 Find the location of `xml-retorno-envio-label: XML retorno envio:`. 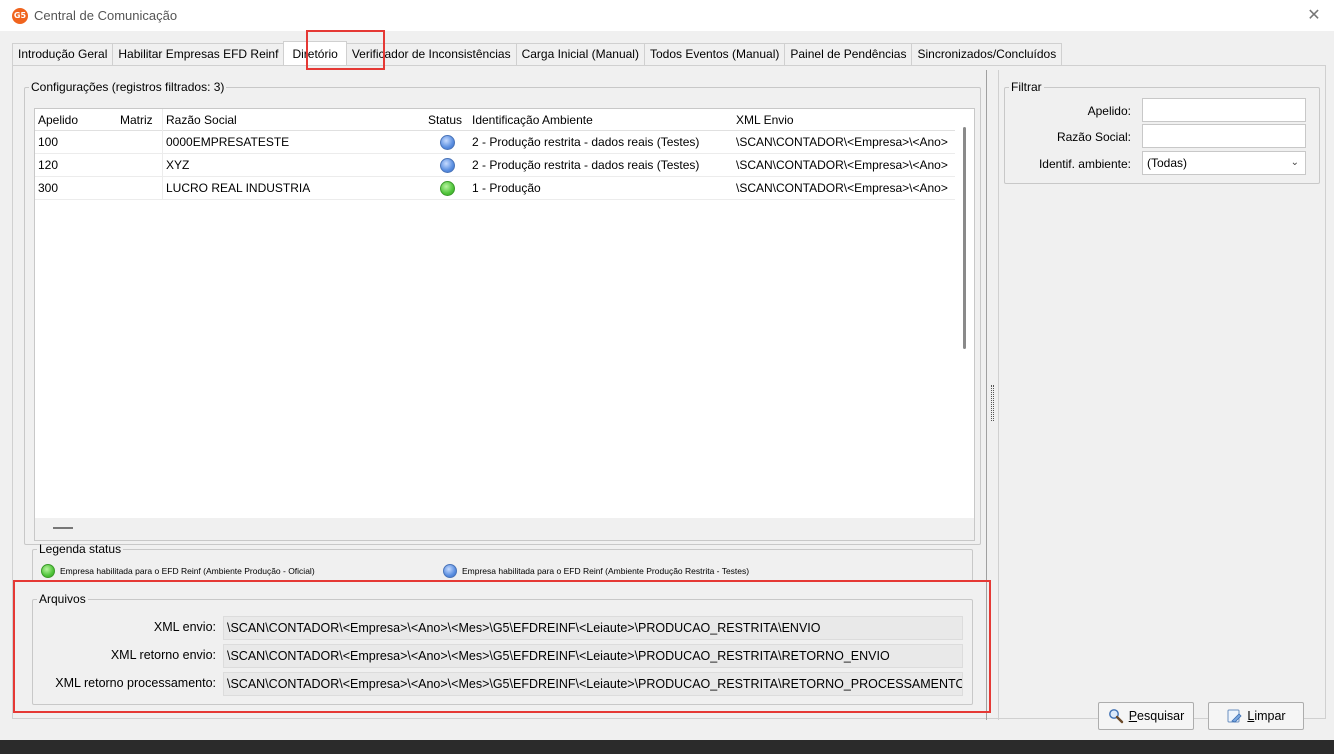

xml-retorno-envio-label: XML retorno envio: is located at coordinates (163, 655).